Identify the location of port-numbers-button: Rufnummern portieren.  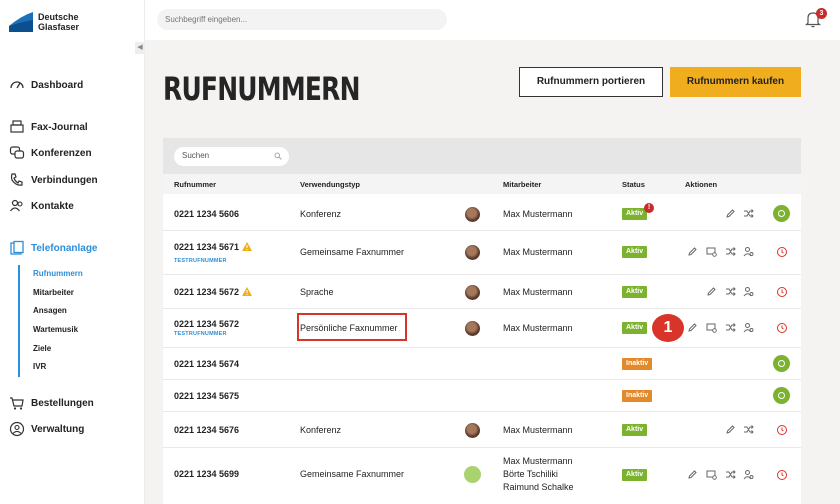
(591, 82).